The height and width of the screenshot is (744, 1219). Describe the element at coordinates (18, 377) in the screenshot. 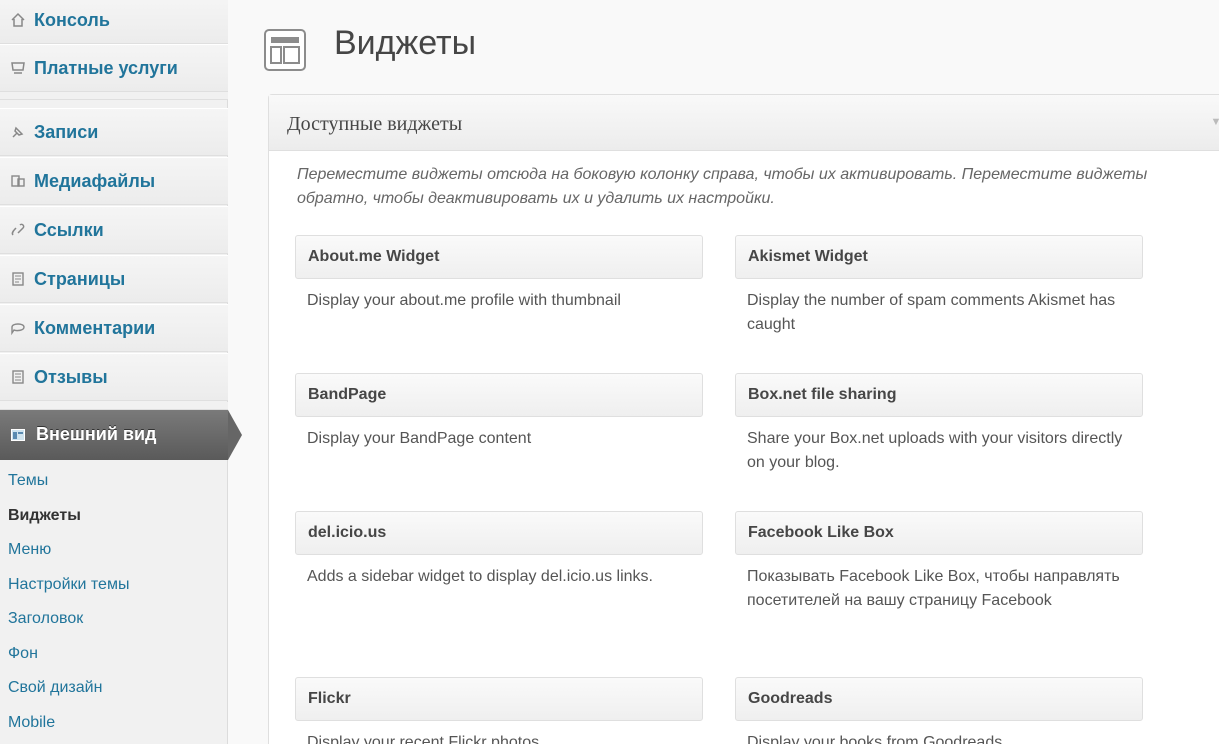

I see `feedback-icon` at that location.